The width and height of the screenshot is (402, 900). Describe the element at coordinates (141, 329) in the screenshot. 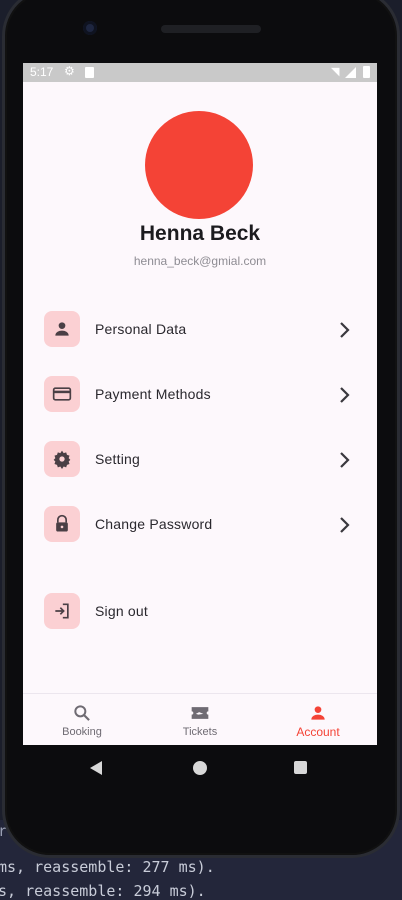

I see `menu-item-label: Personal Data` at that location.